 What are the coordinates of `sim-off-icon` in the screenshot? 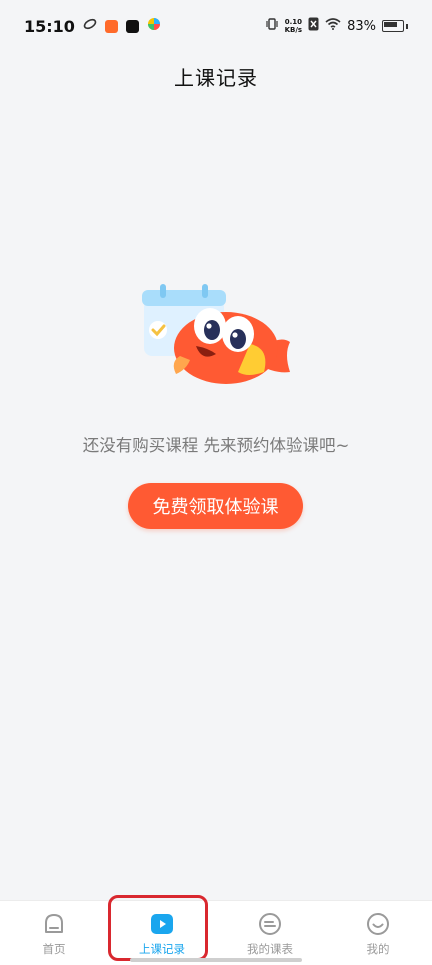 It's located at (313, 26).